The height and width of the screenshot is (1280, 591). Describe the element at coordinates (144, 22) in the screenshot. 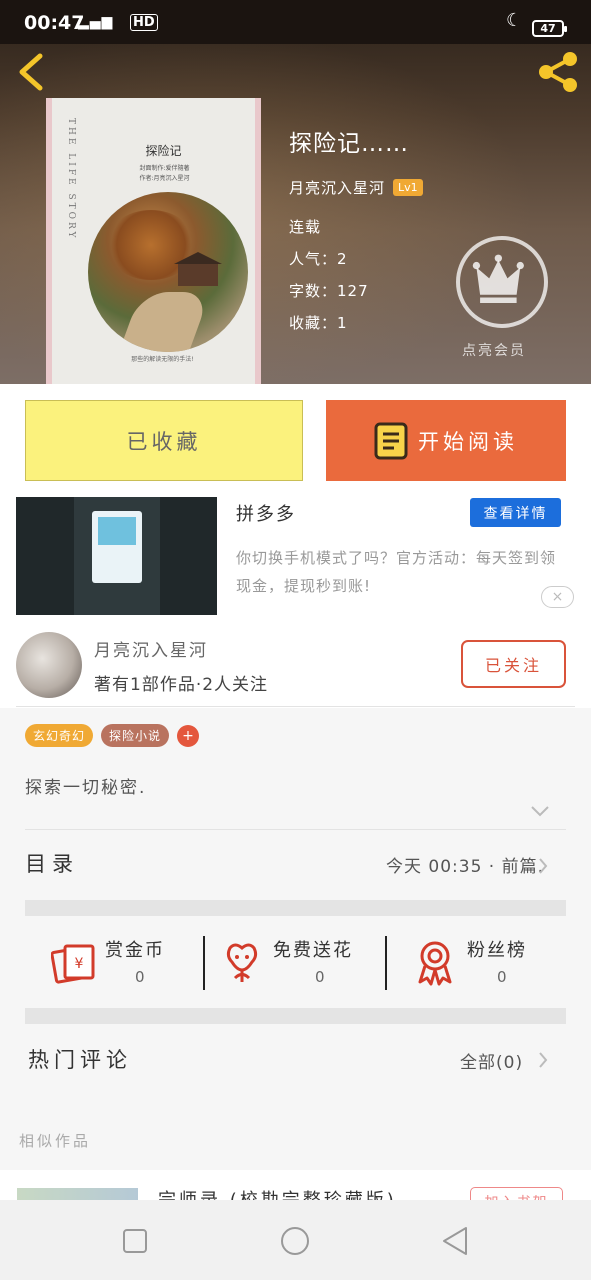

I see `hd-badge: HD` at that location.